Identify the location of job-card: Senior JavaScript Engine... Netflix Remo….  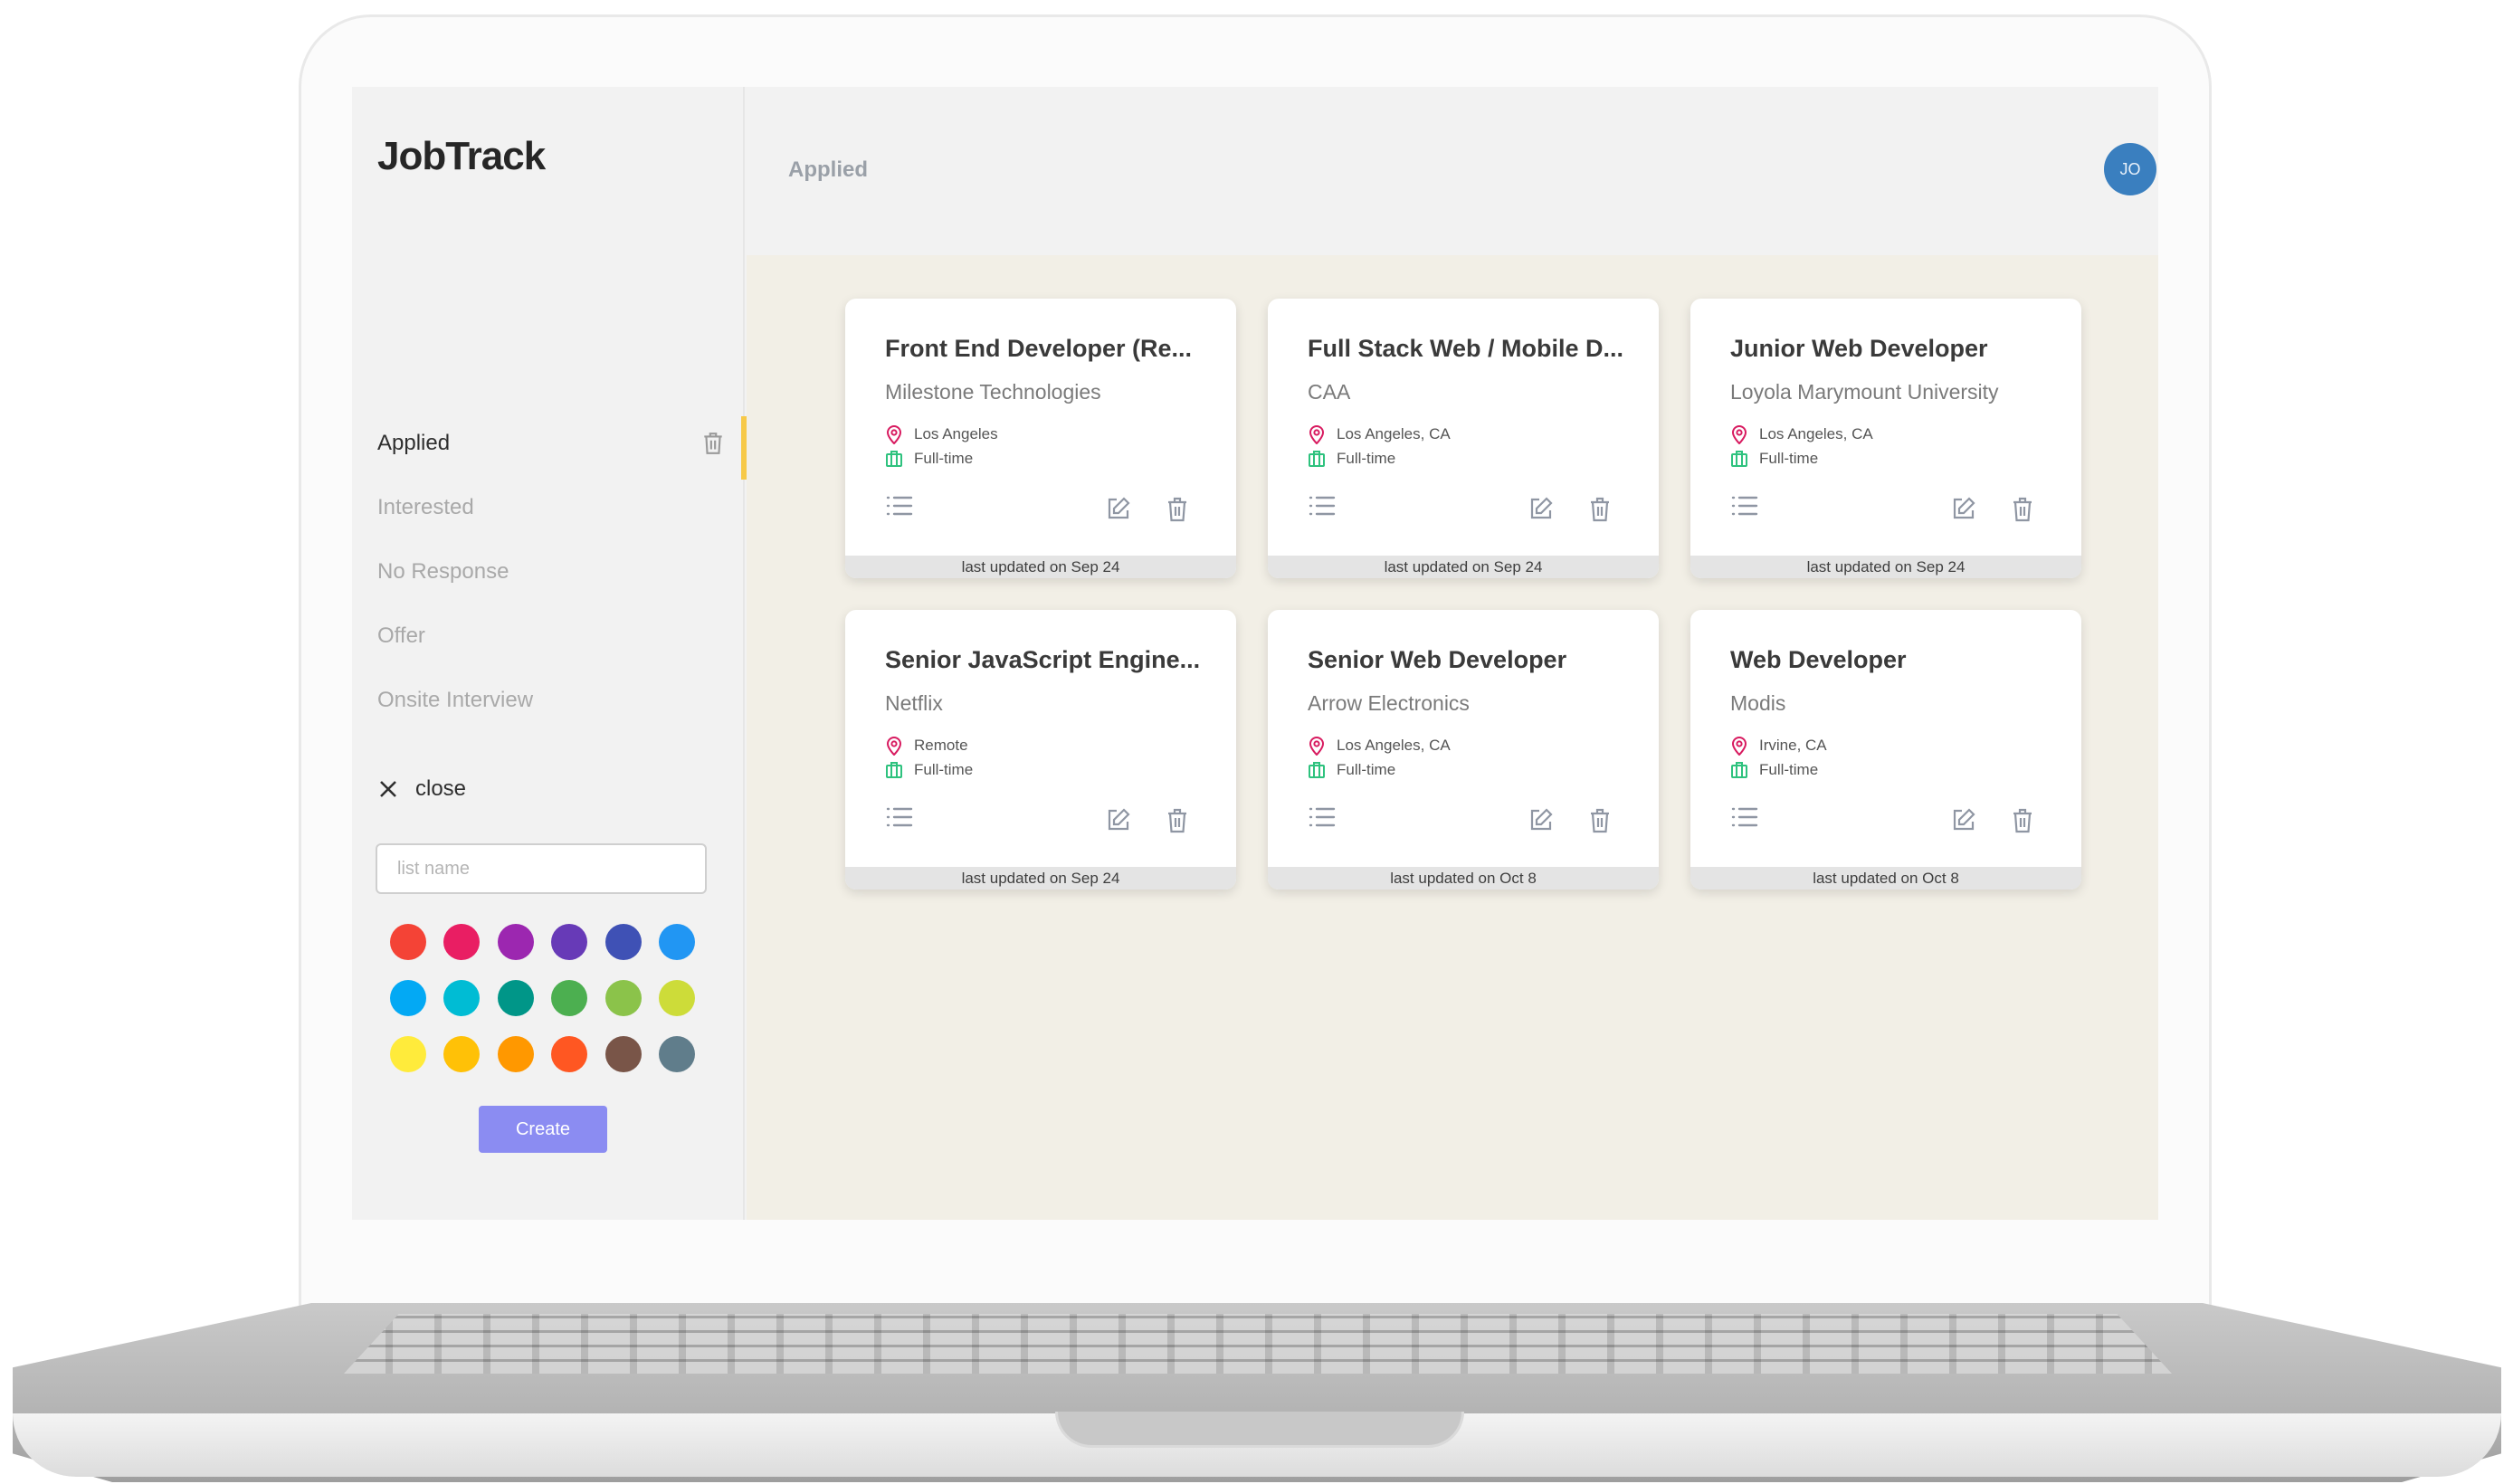
(1040, 749).